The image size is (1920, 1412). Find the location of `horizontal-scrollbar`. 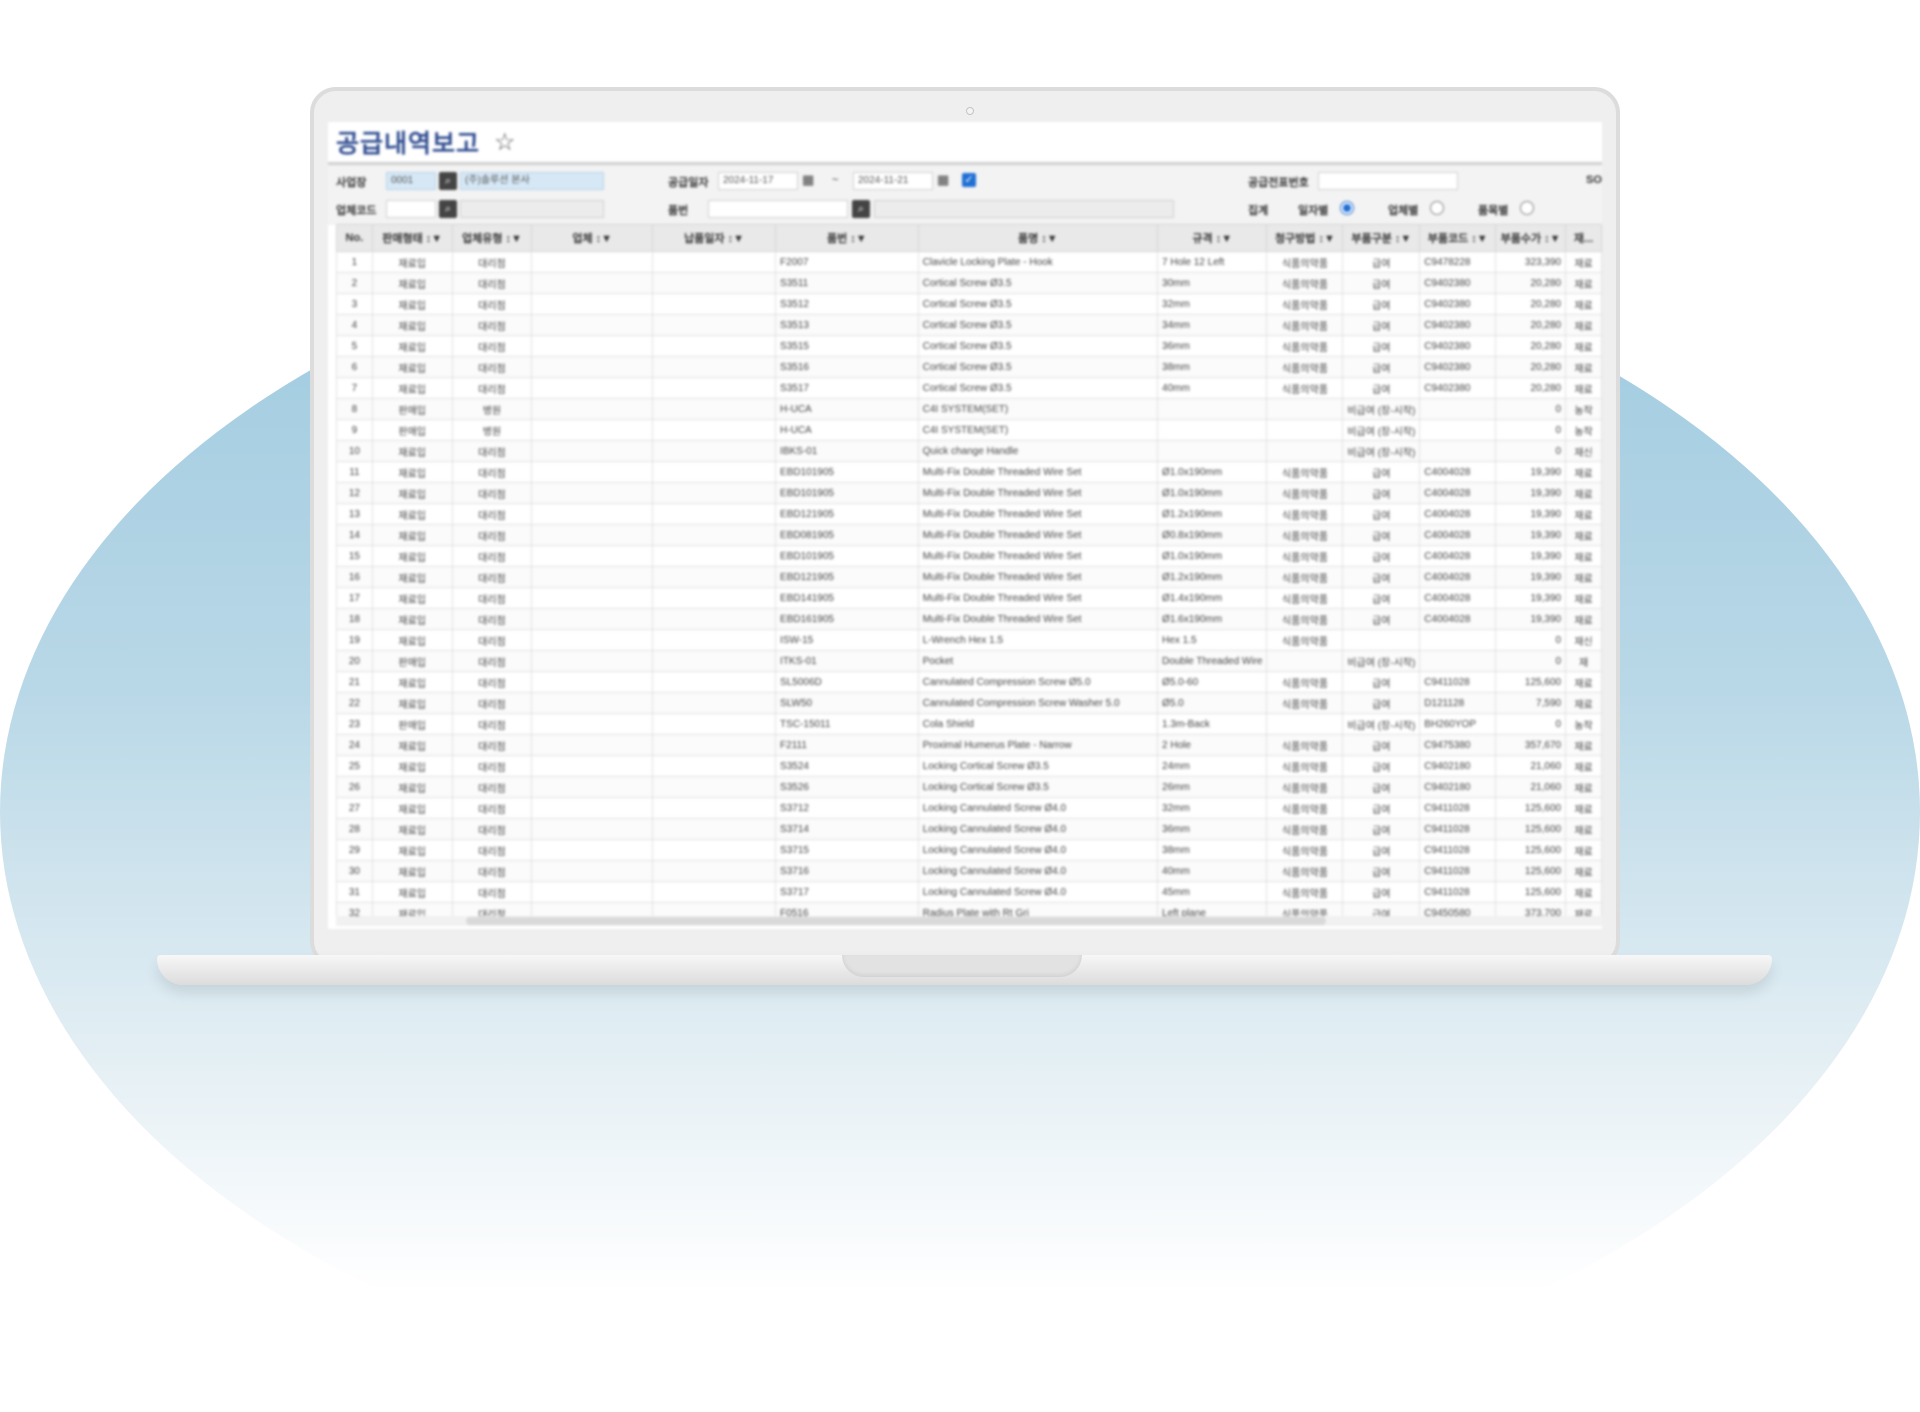

horizontal-scrollbar is located at coordinates (969, 921).